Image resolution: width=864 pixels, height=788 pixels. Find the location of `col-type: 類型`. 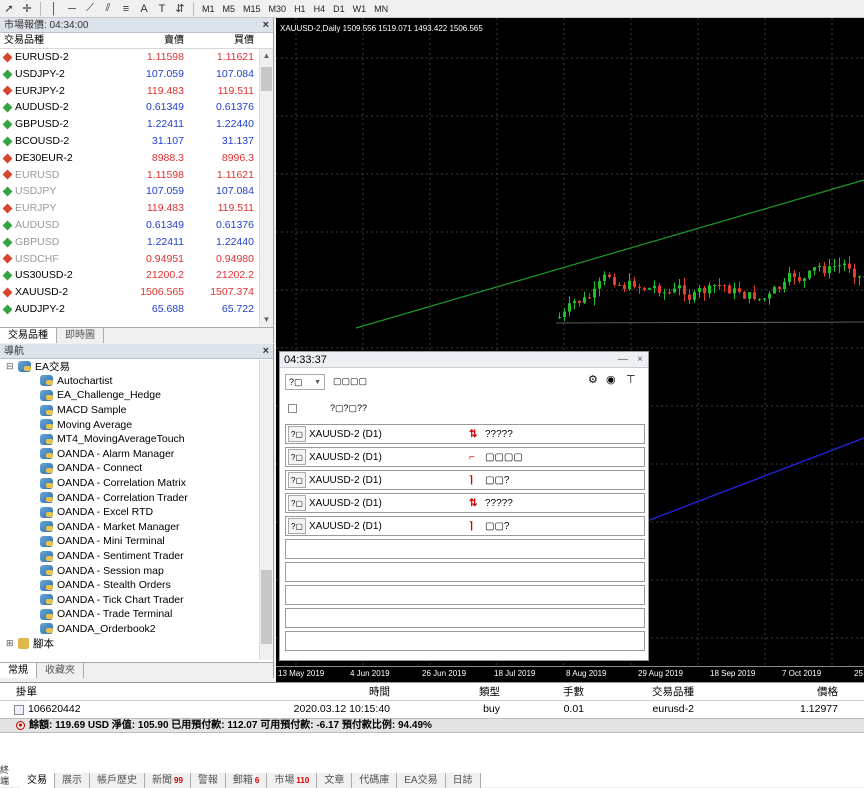

col-type: 類型 is located at coordinates (445, 691).